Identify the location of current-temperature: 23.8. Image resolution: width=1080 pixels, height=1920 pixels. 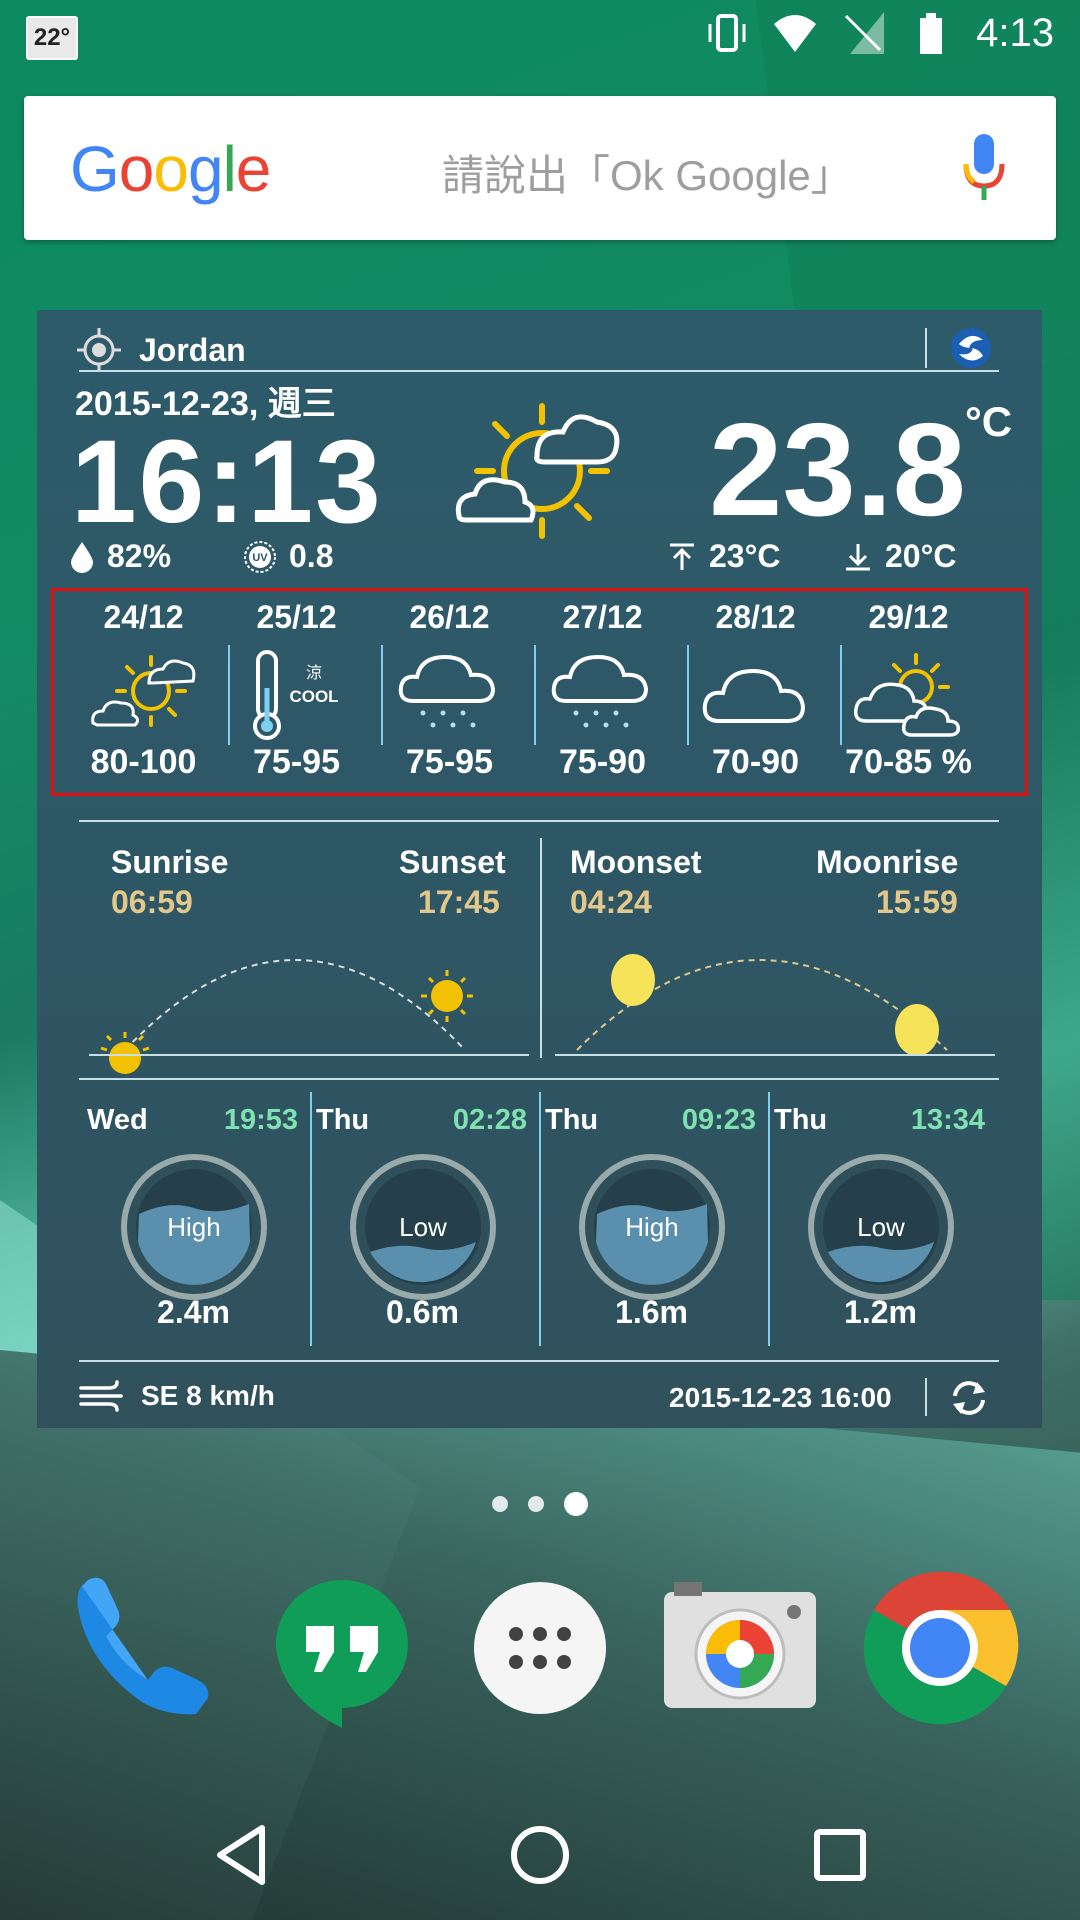
(837, 469).